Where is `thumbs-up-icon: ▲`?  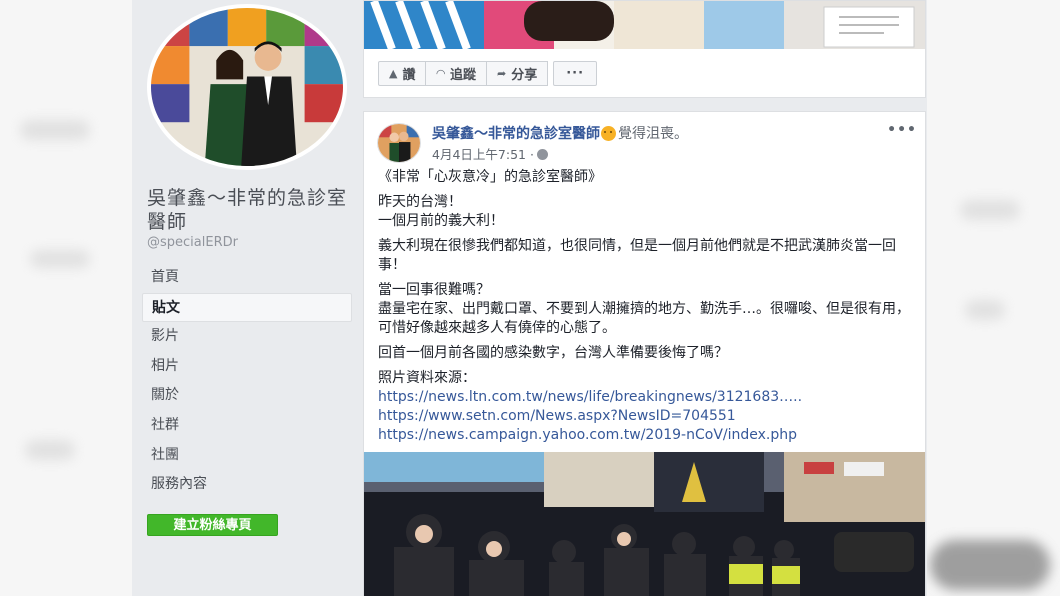
thumbs-up-icon: ▲ is located at coordinates (393, 73).